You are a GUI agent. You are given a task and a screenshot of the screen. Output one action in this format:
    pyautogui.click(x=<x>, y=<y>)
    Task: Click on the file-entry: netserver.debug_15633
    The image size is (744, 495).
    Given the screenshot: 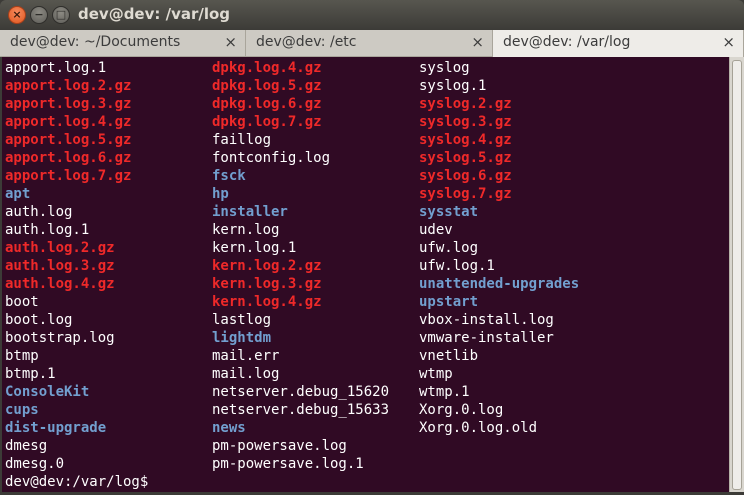 What is the action you would take?
    pyautogui.click(x=301, y=410)
    